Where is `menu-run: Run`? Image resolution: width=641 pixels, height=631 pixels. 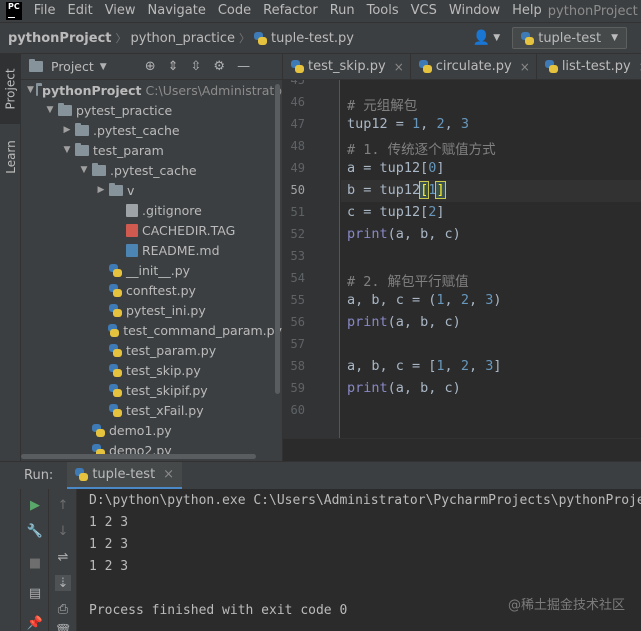
menu-run: Run is located at coordinates (342, 11).